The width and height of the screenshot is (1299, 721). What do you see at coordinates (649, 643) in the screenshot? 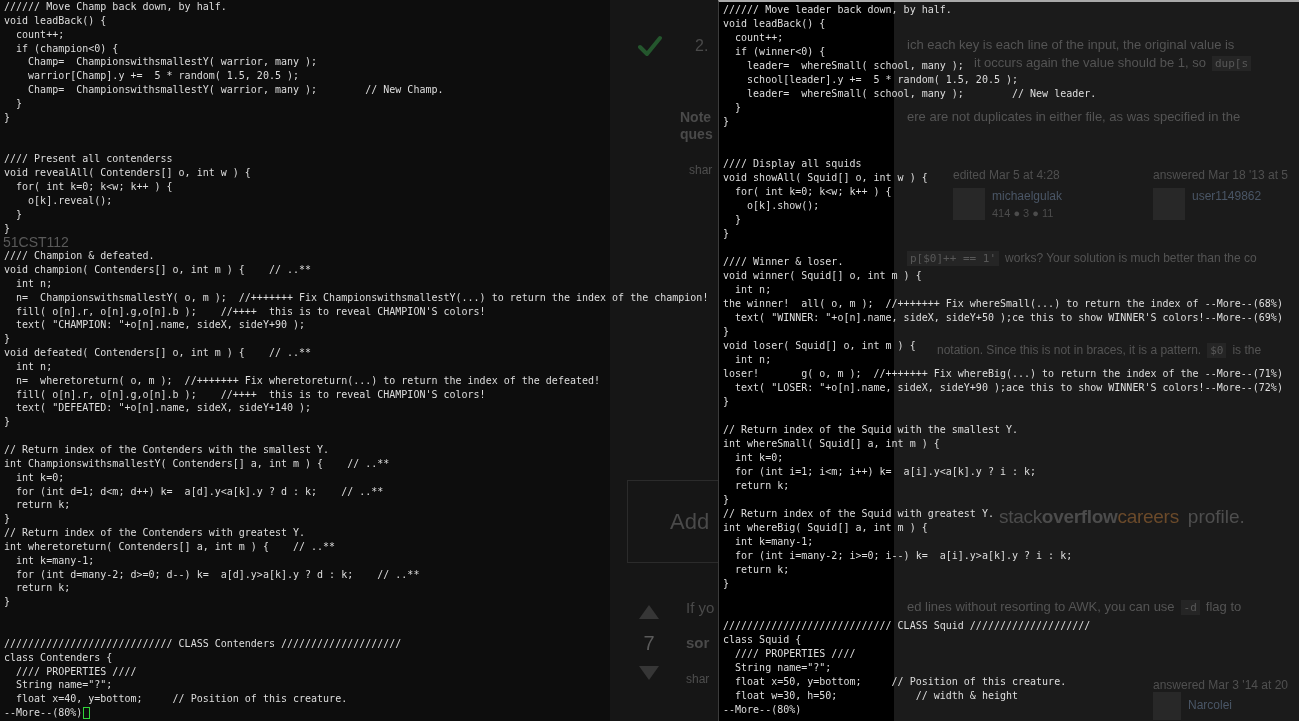
I see `vote-count: 7` at bounding box center [649, 643].